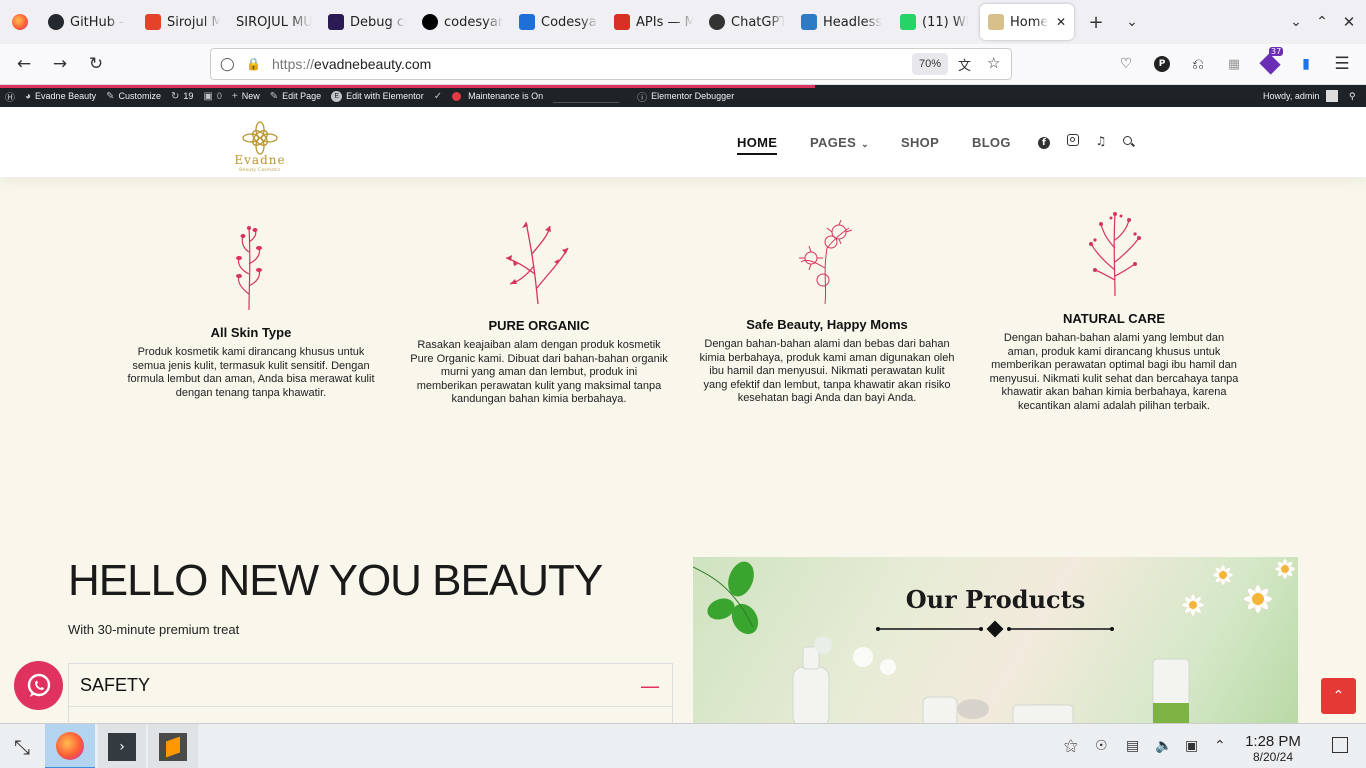 This screenshot has height=768, width=1366. I want to click on app-launcher-button: ⤡, so click(22, 746).